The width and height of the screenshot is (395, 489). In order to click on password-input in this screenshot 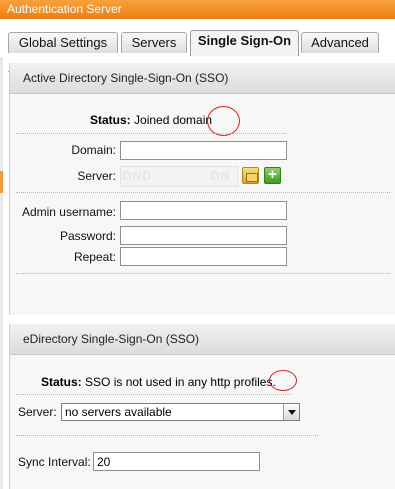, I will do `click(203, 235)`.